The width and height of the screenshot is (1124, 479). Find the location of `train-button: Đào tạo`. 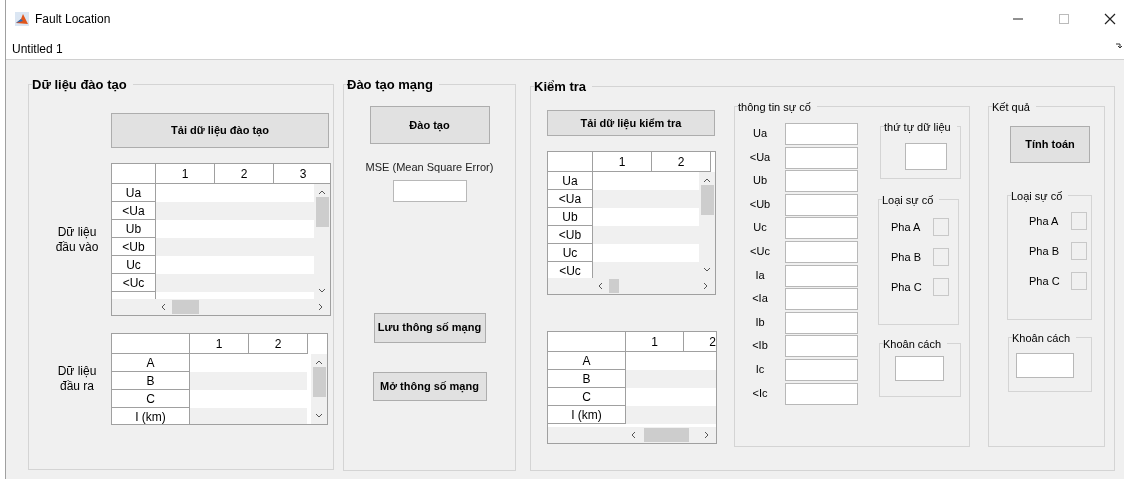

train-button: Đào tạo is located at coordinates (429, 125).